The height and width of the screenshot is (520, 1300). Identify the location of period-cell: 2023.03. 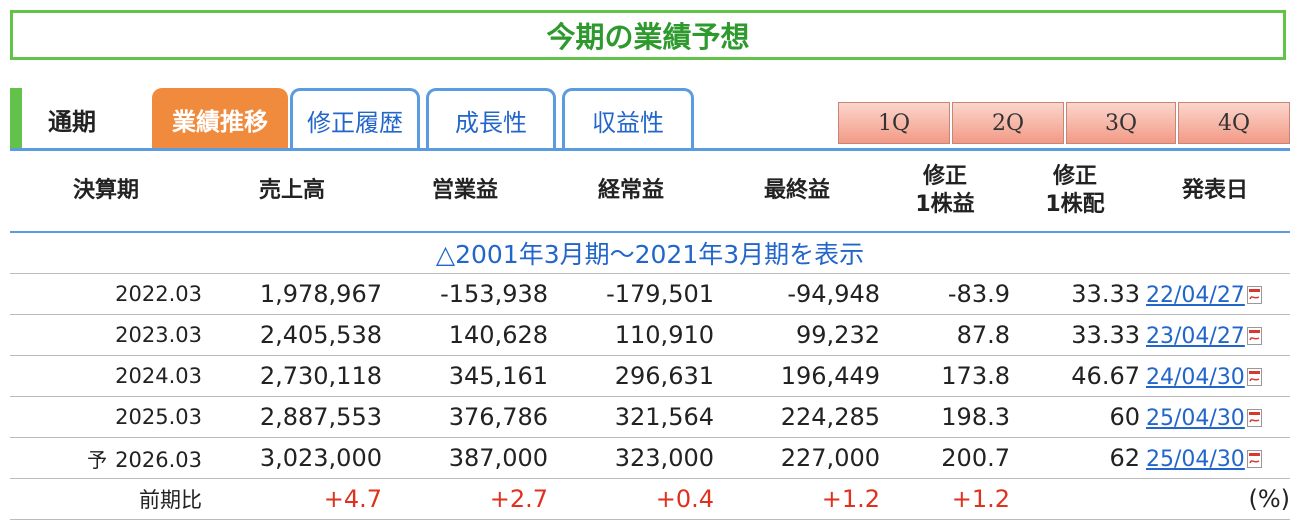
(106, 335).